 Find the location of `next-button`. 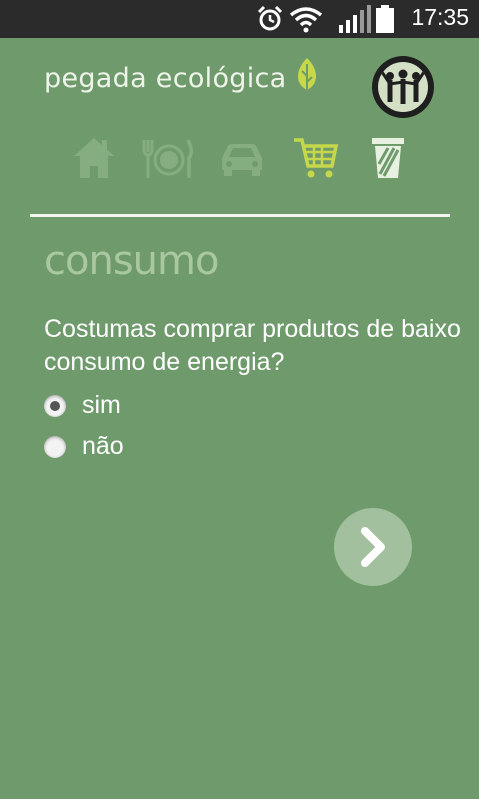

next-button is located at coordinates (373, 547).